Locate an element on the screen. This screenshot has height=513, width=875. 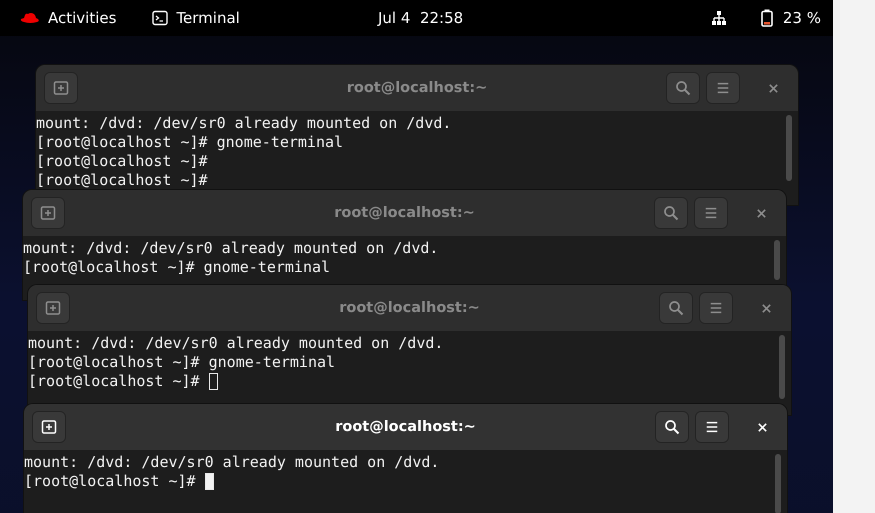
new-tab-button is located at coordinates (49, 427).